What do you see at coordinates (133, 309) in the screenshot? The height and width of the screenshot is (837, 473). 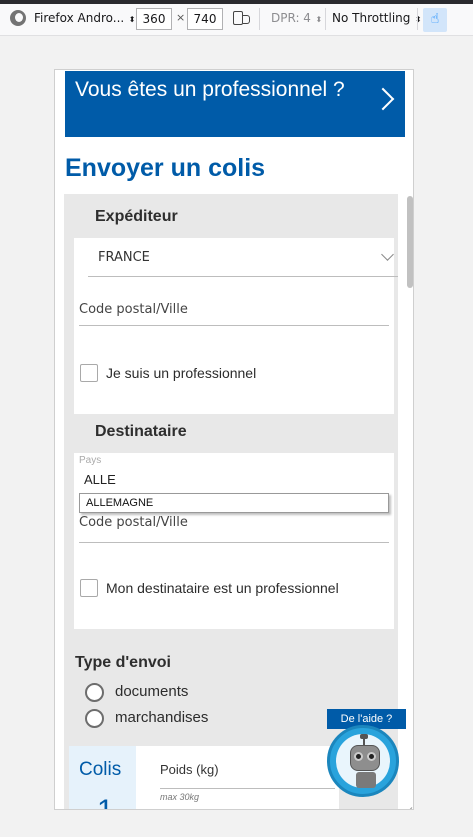 I see `sender-postal-placeholder: Code postal/Ville` at bounding box center [133, 309].